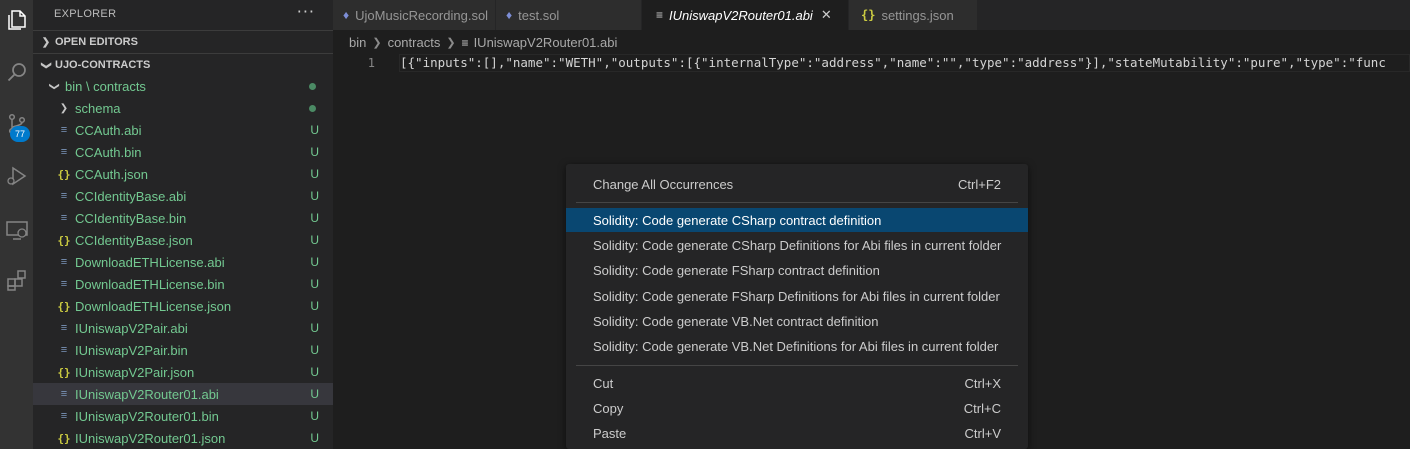  Describe the element at coordinates (610, 434) in the screenshot. I see `menu-item-label: Paste` at that location.